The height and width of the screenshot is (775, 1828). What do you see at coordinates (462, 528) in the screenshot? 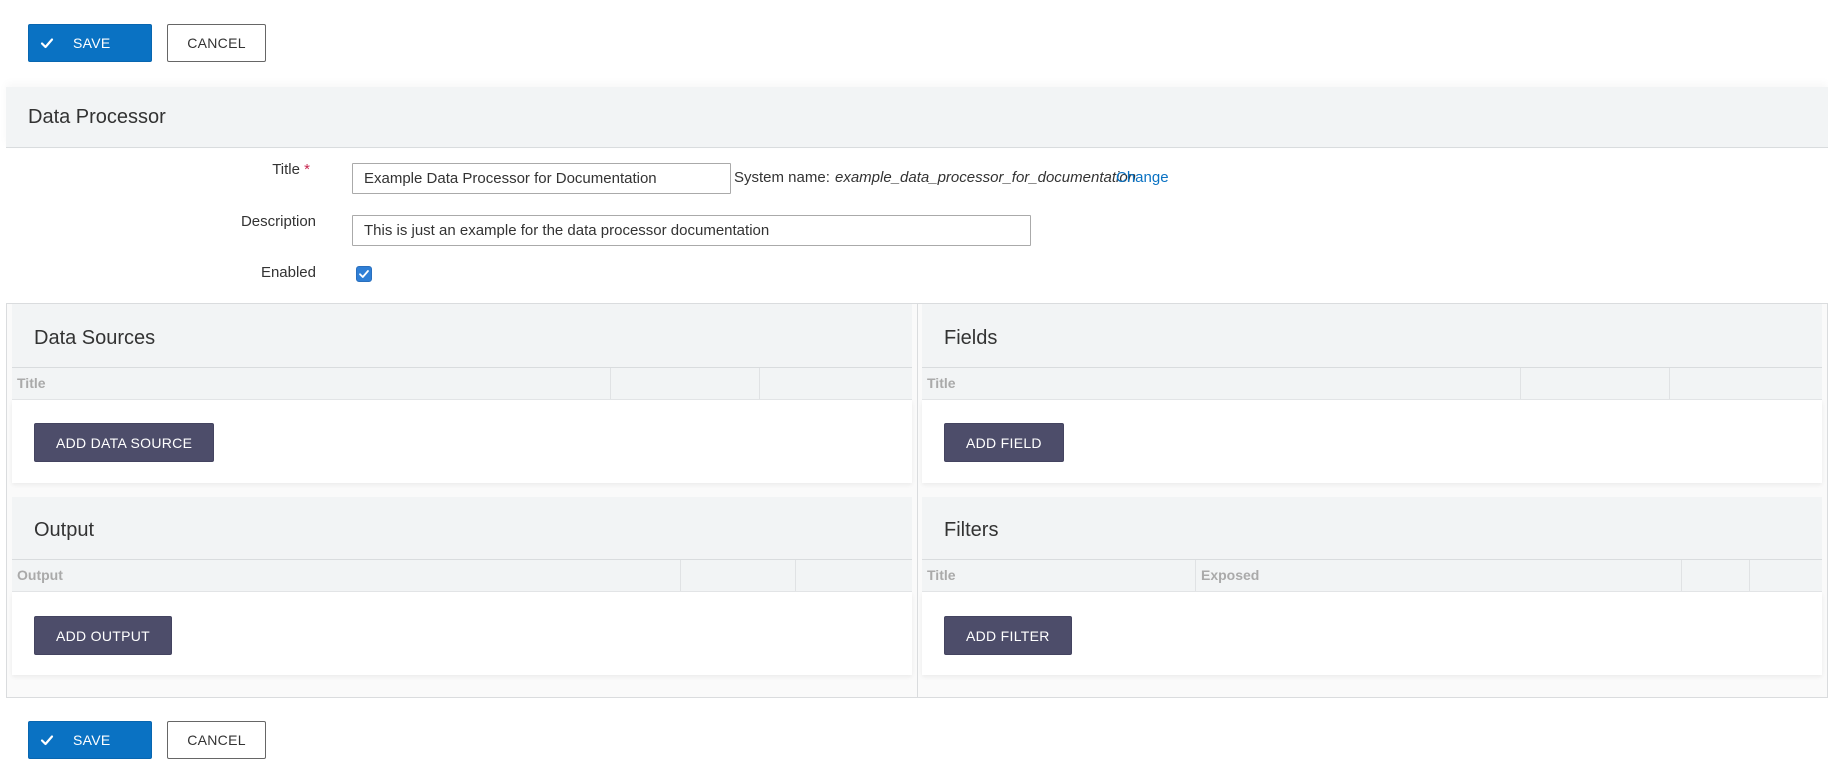
I see `output-header: Output` at bounding box center [462, 528].